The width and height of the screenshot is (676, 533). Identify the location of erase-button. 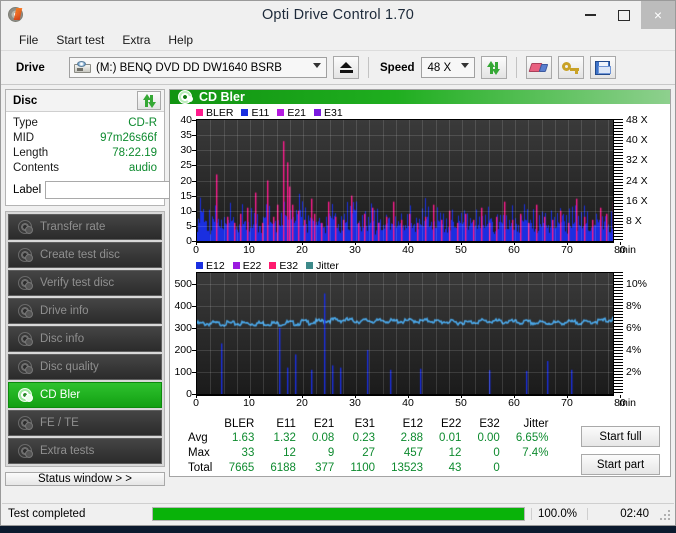
(538, 67).